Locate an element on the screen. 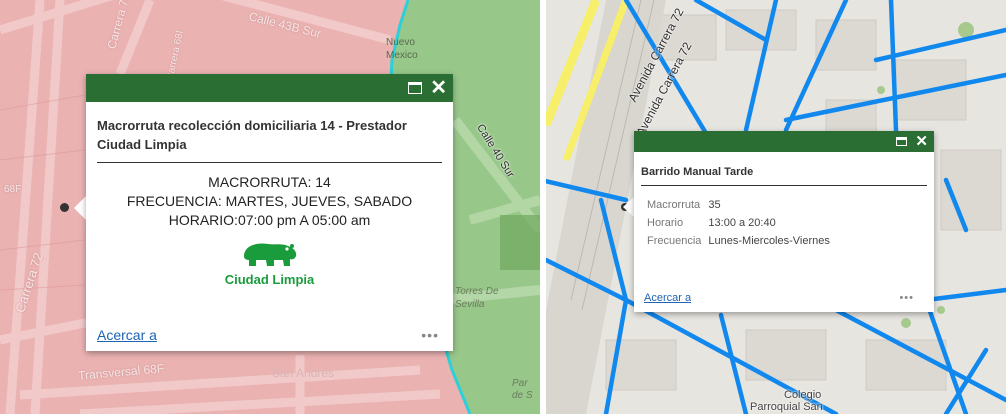 The width and height of the screenshot is (1006, 414). table-row: Horario 13:00 a 20:40 is located at coordinates (741, 223).